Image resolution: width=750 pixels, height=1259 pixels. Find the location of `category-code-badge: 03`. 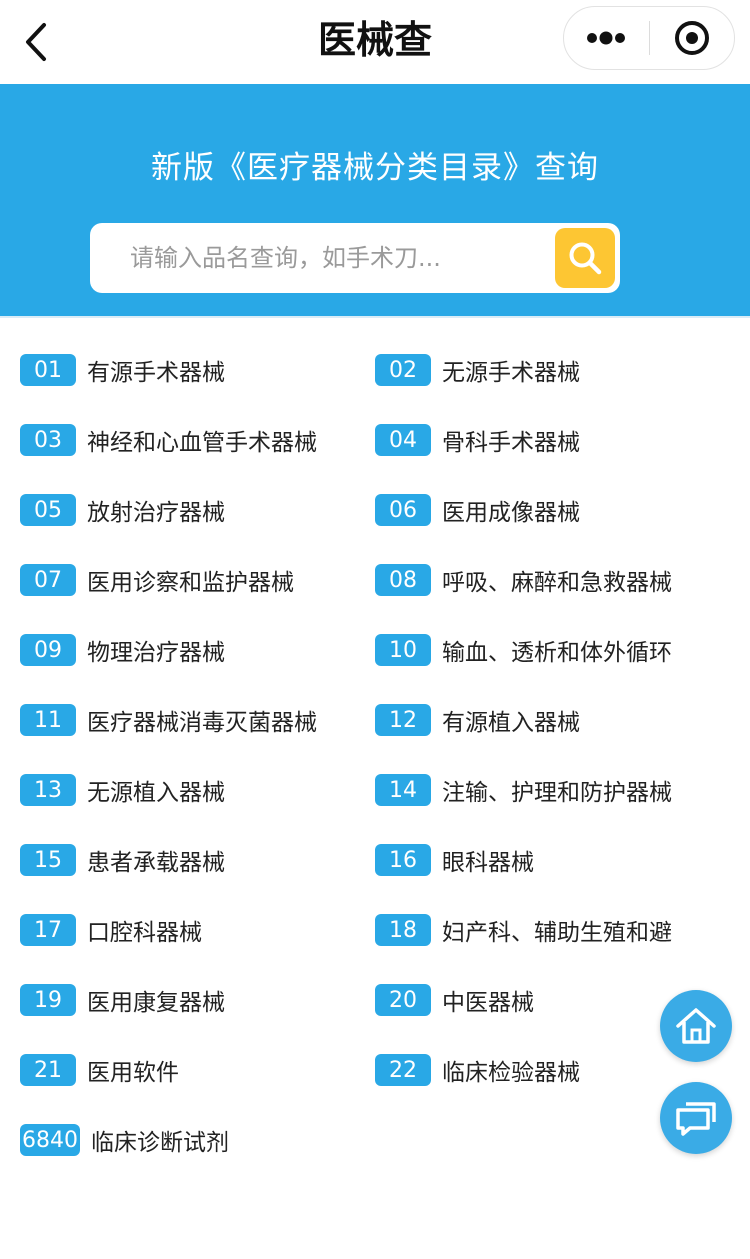

category-code-badge: 03 is located at coordinates (48, 440).